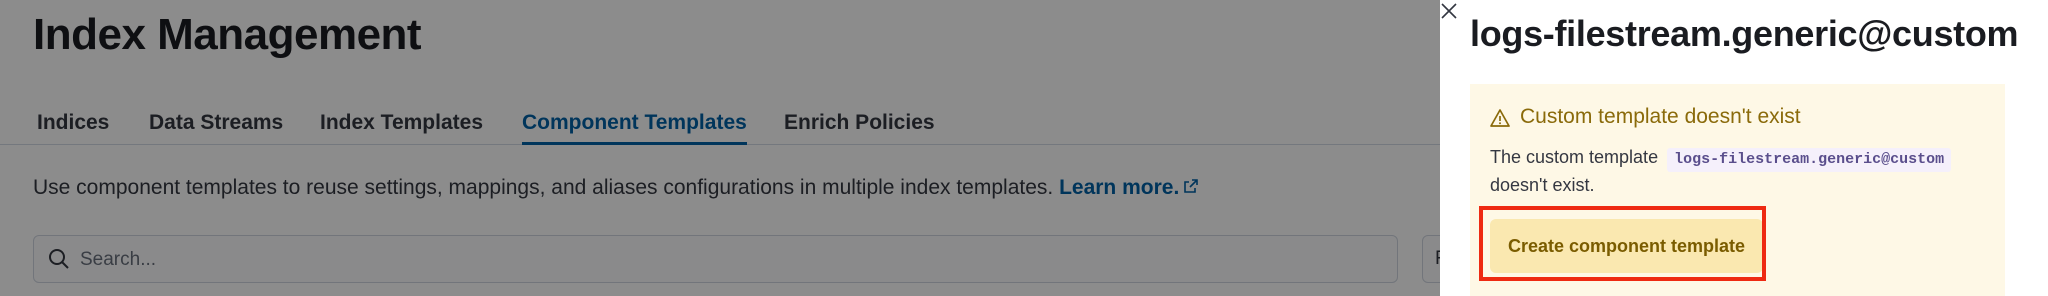 The height and width of the screenshot is (296, 2048). Describe the element at coordinates (1660, 116) in the screenshot. I see `callout-title: Custom template doesn't exist` at that location.